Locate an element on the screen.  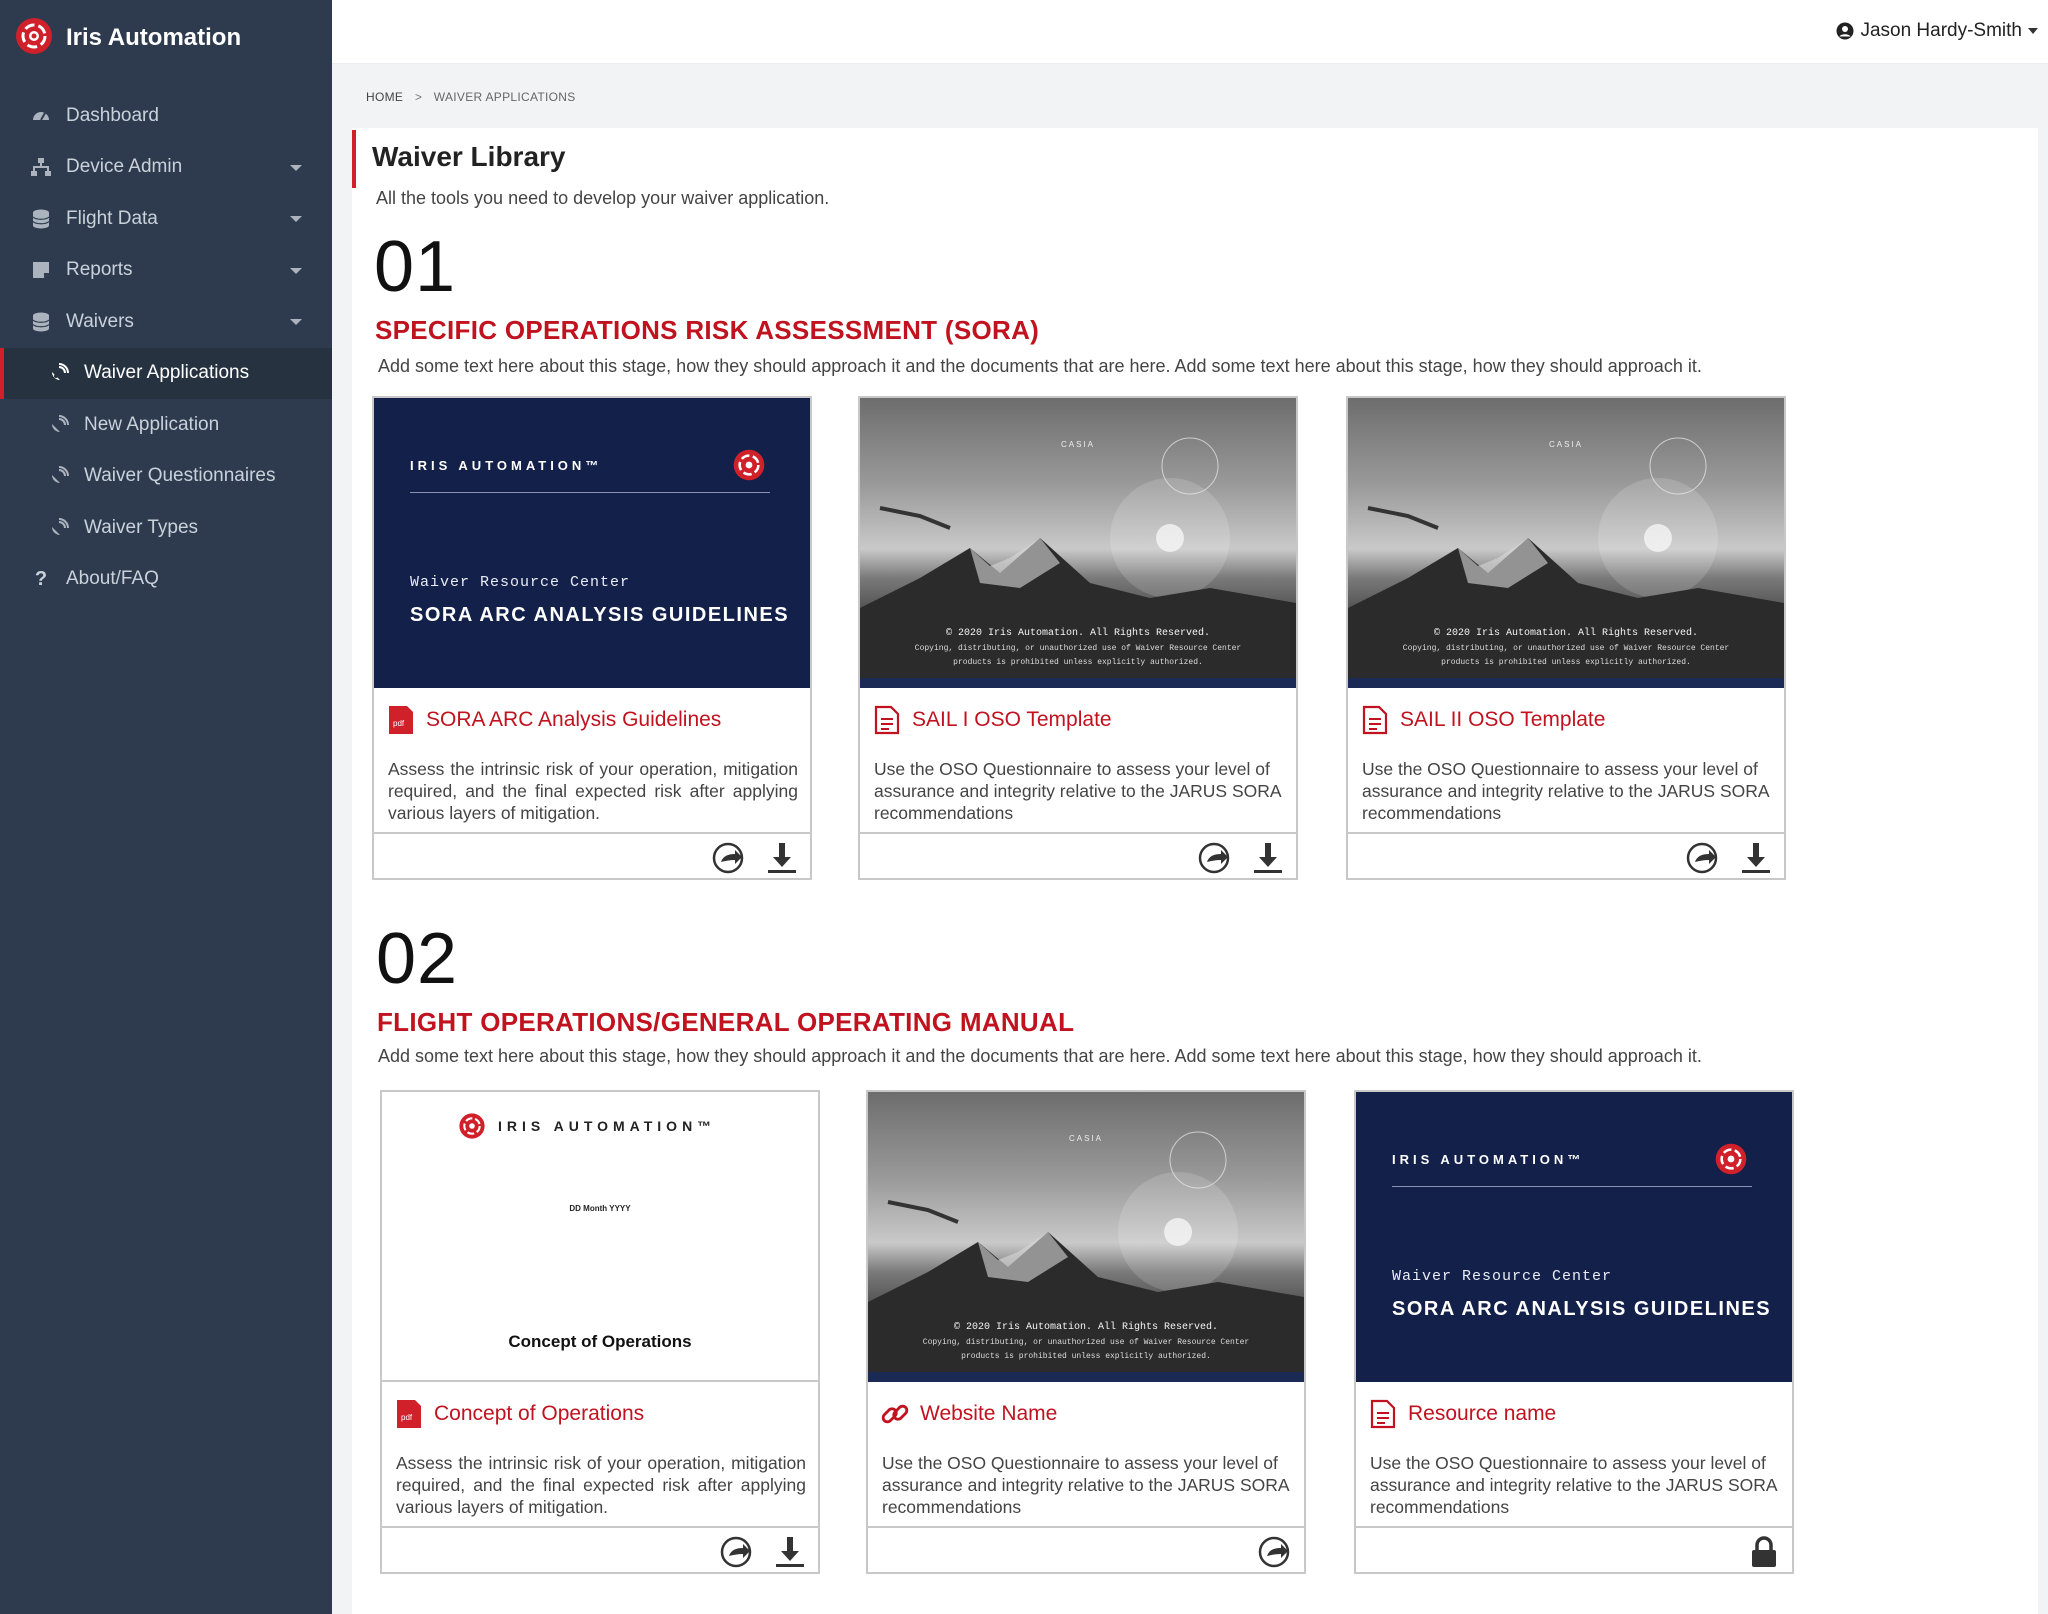
sidebar-item-label: Device Admin is located at coordinates (124, 167).